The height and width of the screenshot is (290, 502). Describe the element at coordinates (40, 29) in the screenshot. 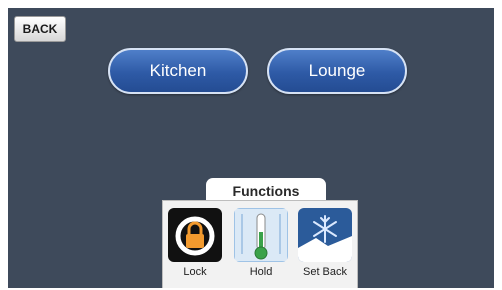

I see `back-button: BACK` at that location.